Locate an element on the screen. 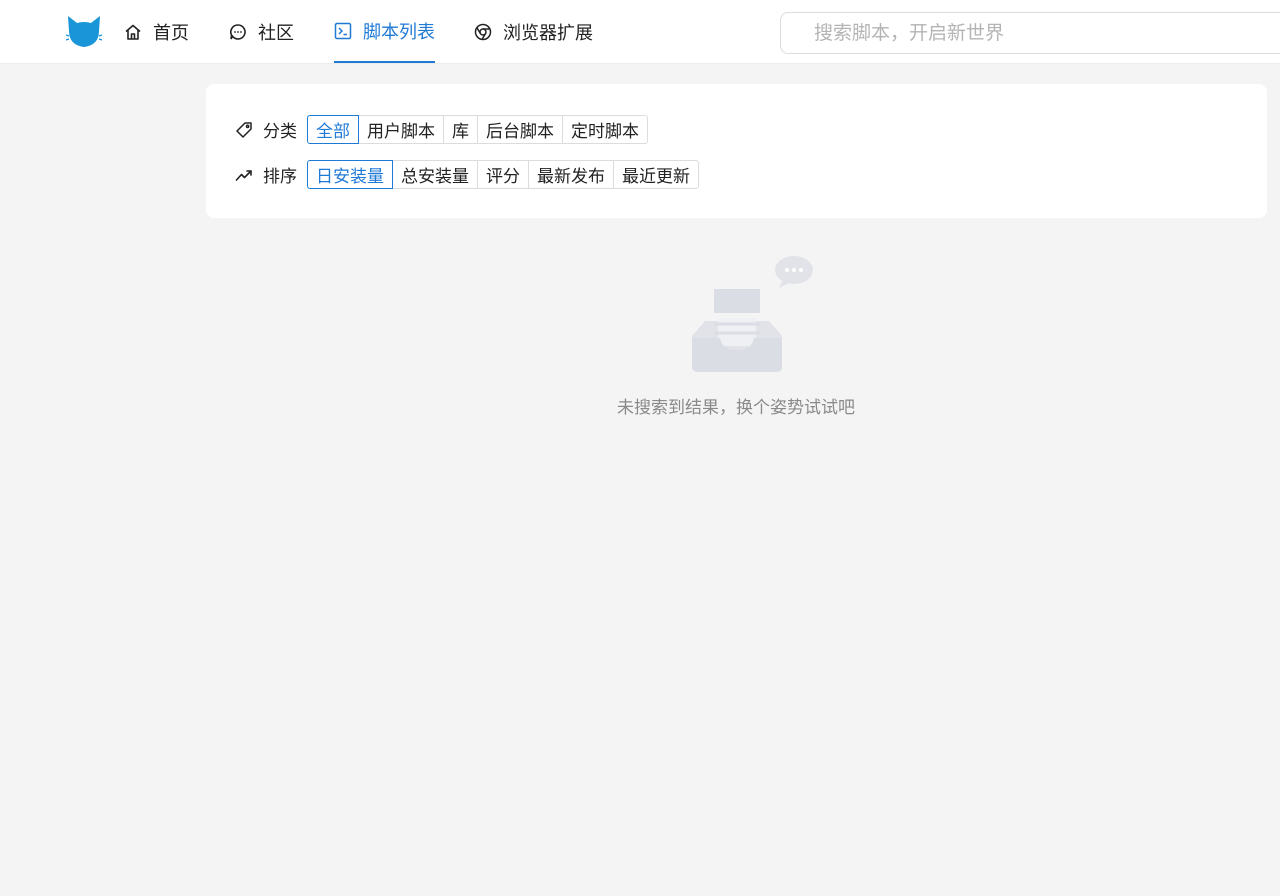  category-option-user-script: 用户脚本 is located at coordinates (401, 129).